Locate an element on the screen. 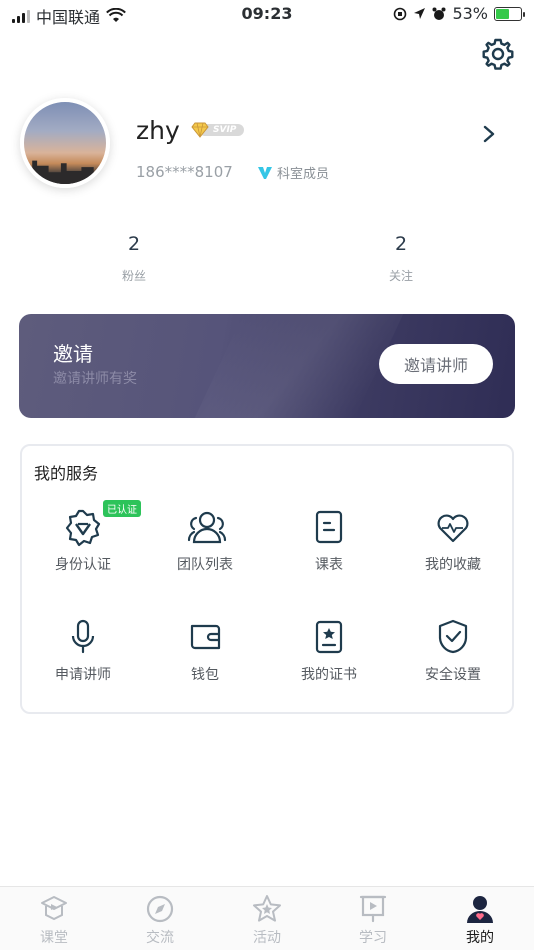 This screenshot has width=534, height=950. tab-label: 交流 is located at coordinates (160, 938).